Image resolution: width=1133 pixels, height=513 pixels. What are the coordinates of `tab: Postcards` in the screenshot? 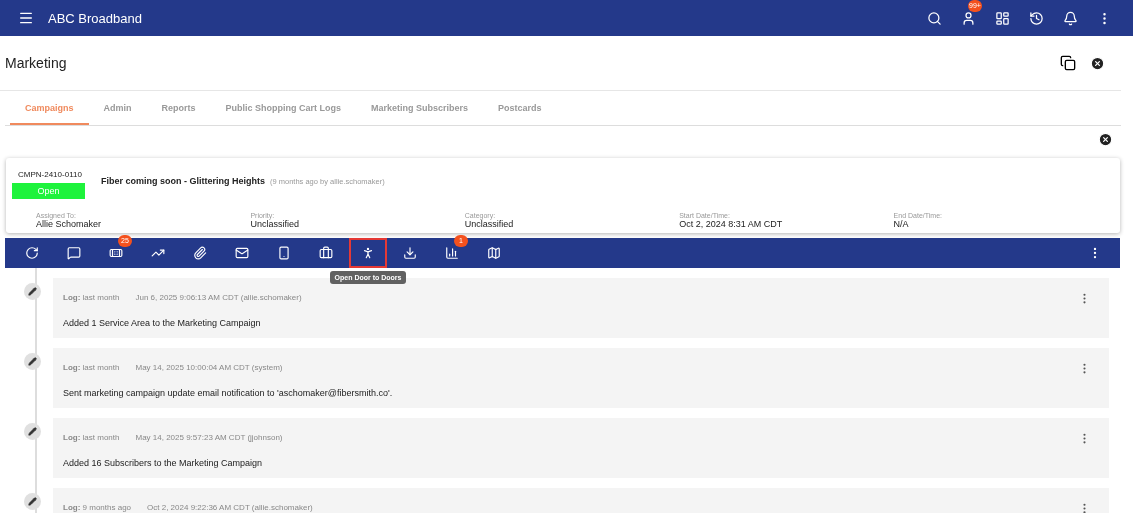 It's located at (520, 108).